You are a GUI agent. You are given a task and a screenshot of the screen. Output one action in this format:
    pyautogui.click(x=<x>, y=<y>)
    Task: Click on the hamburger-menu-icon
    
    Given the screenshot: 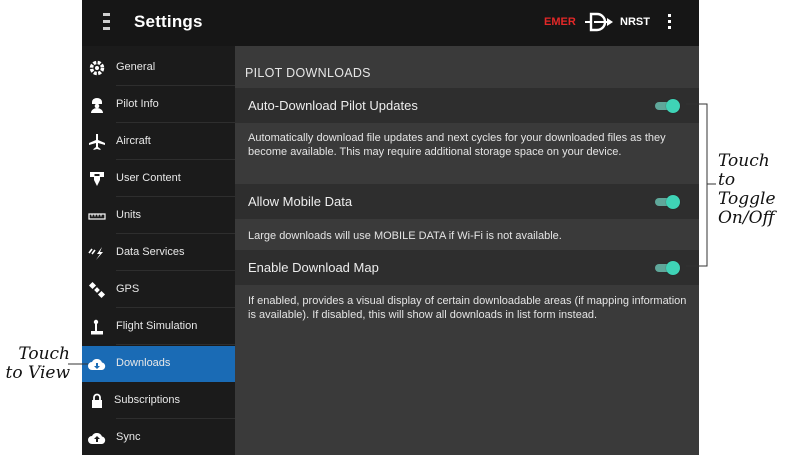 What is the action you would take?
    pyautogui.click(x=109, y=22)
    